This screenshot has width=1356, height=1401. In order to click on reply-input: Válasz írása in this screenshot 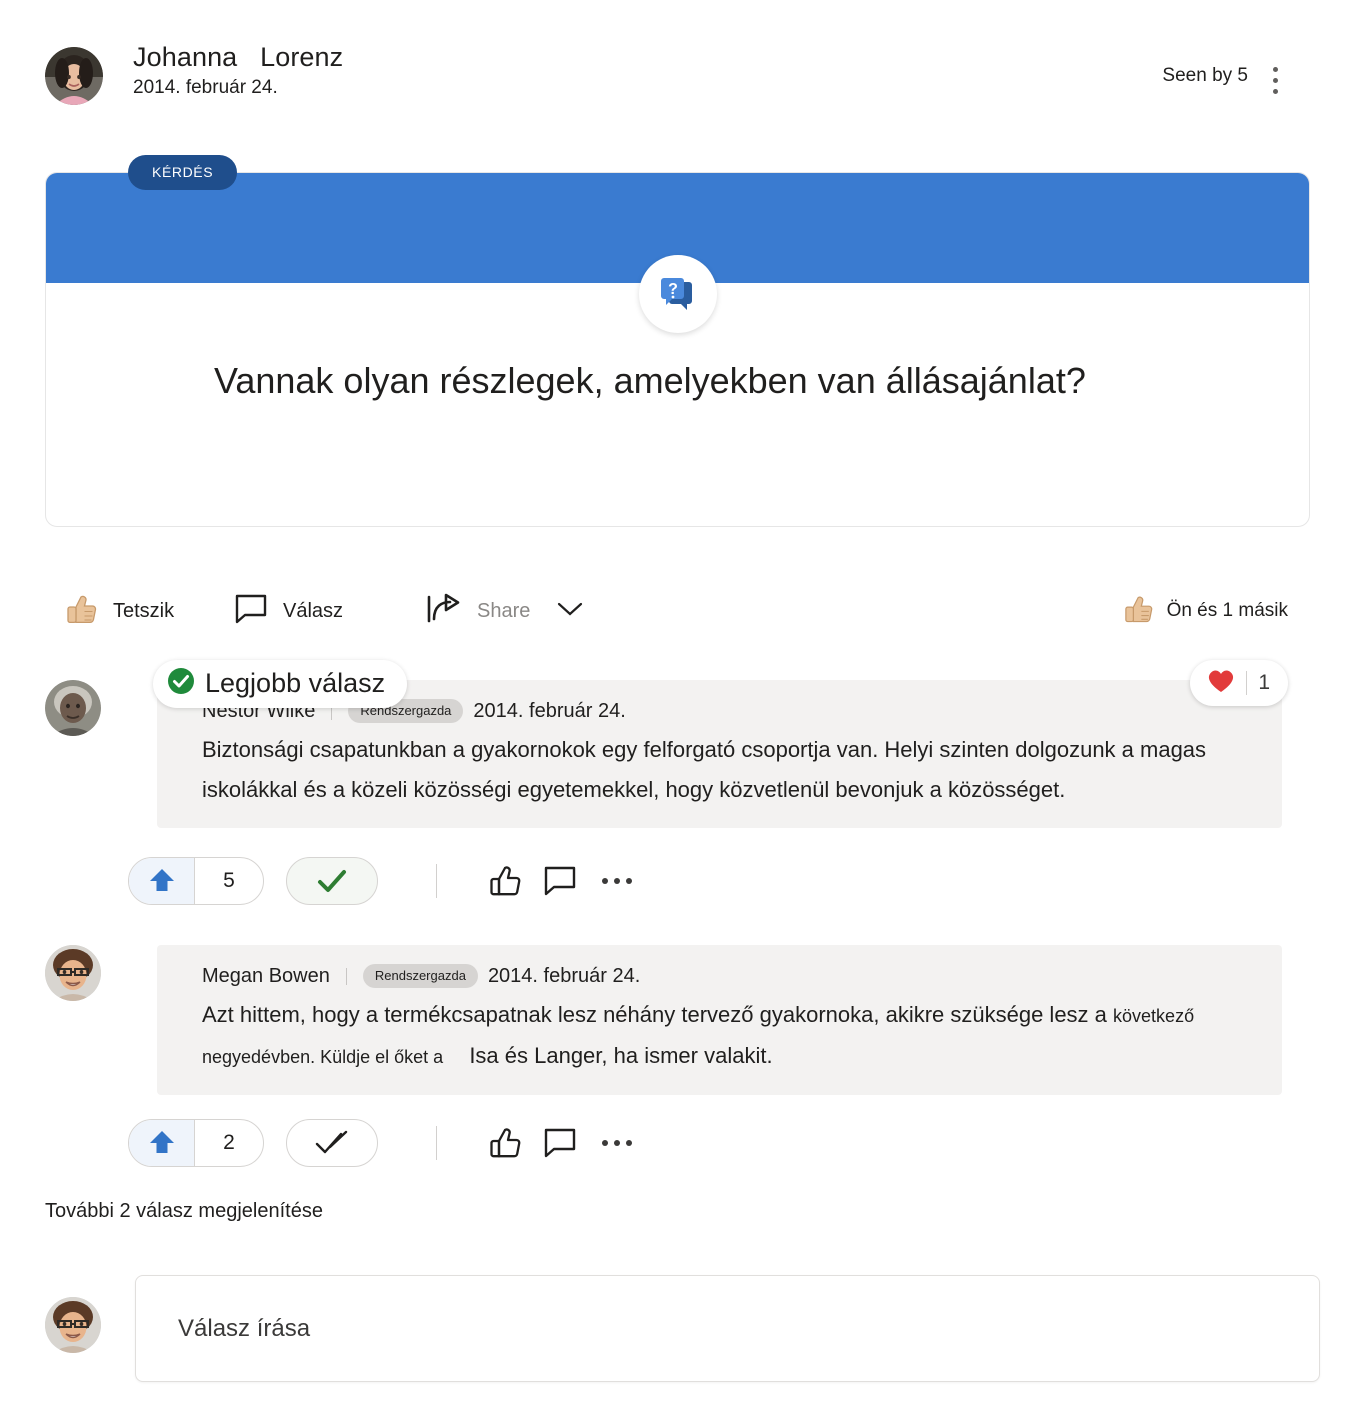, I will do `click(727, 1328)`.